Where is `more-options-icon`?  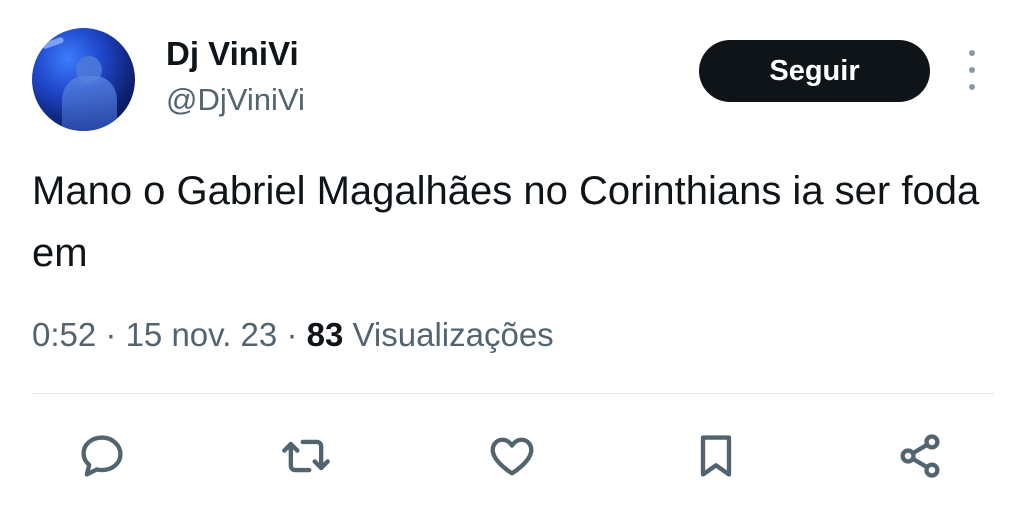
more-options-icon is located at coordinates (972, 70).